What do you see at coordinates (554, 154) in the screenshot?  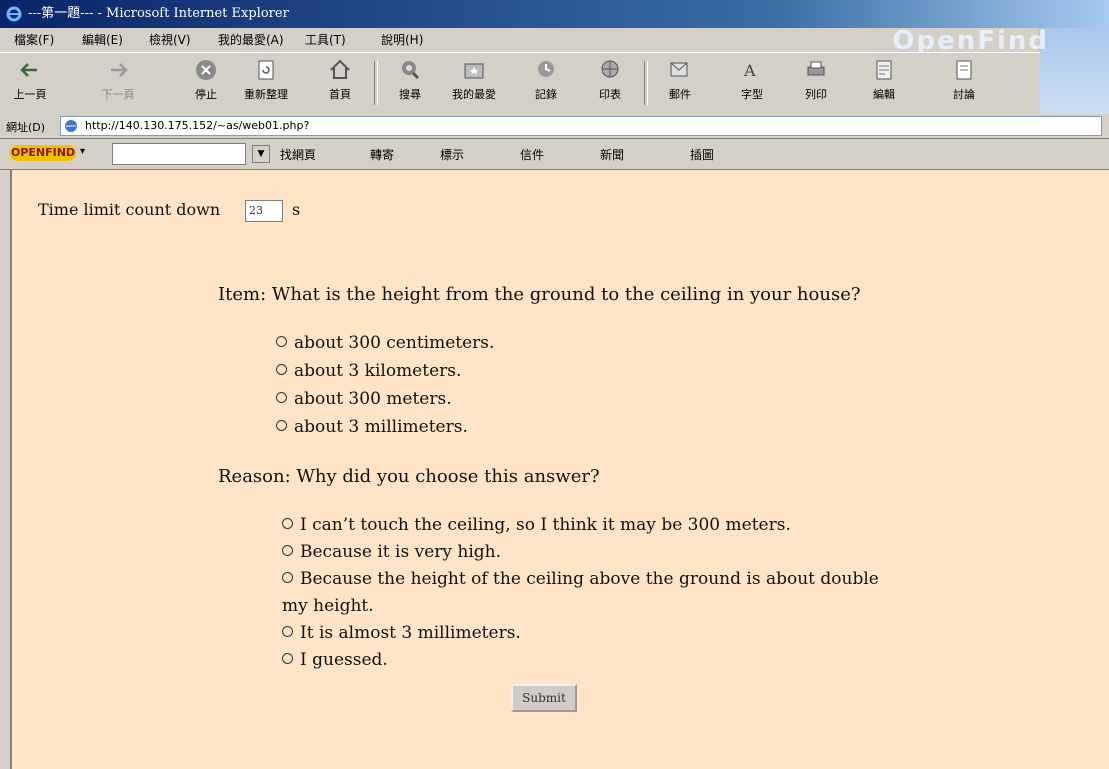 I see `openfind-toolbar: OPENFIND ▾ ▼ 找網頁 轉寄 標示 信件 新聞 插圖` at bounding box center [554, 154].